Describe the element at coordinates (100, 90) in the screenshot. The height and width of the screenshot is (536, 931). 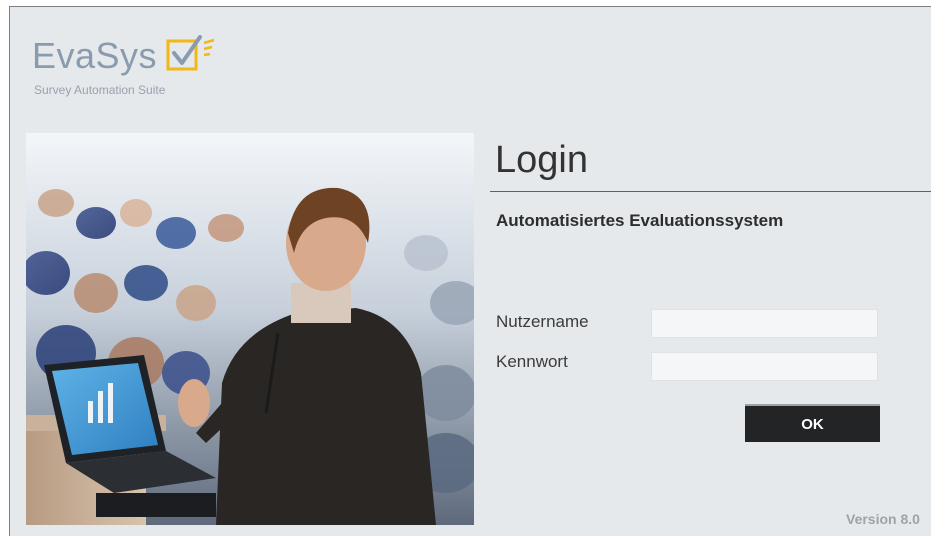
I see `logo-tagline: Survey Automation Suite` at that location.